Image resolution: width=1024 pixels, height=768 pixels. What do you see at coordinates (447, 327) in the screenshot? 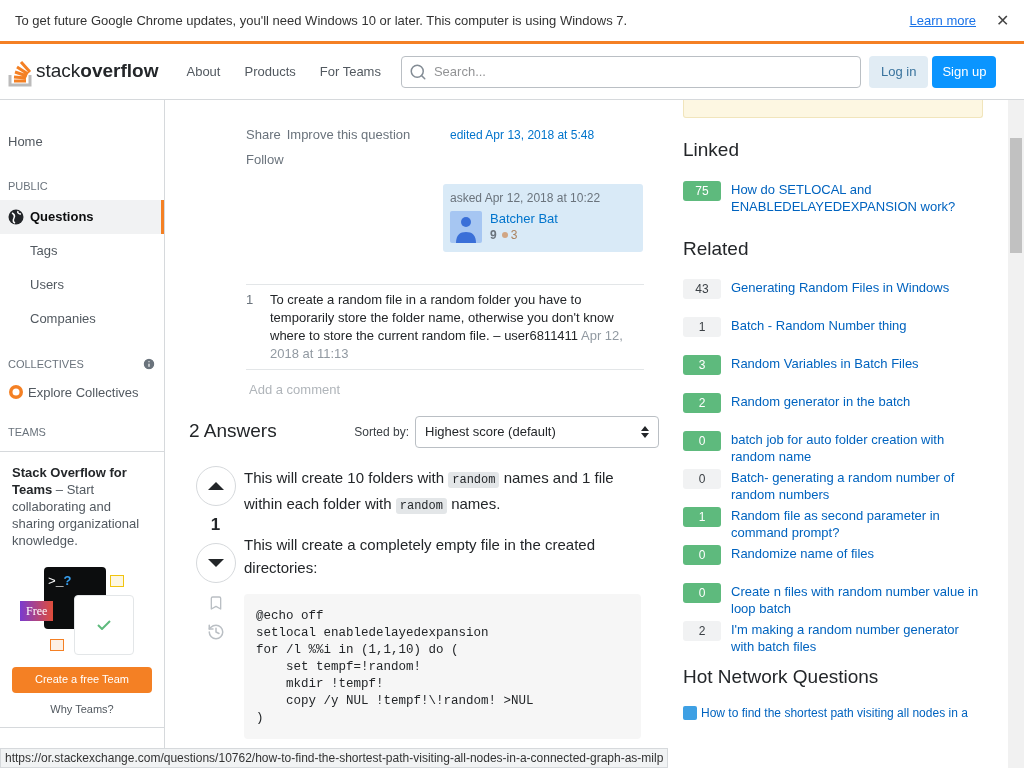
I see `comment-text: To create a random file in a random folder you have to temporarily store the folder name, otherwise you don't know where to store the current random file. – user6811411 Apr 12, 2018 at 11:13` at bounding box center [447, 327].